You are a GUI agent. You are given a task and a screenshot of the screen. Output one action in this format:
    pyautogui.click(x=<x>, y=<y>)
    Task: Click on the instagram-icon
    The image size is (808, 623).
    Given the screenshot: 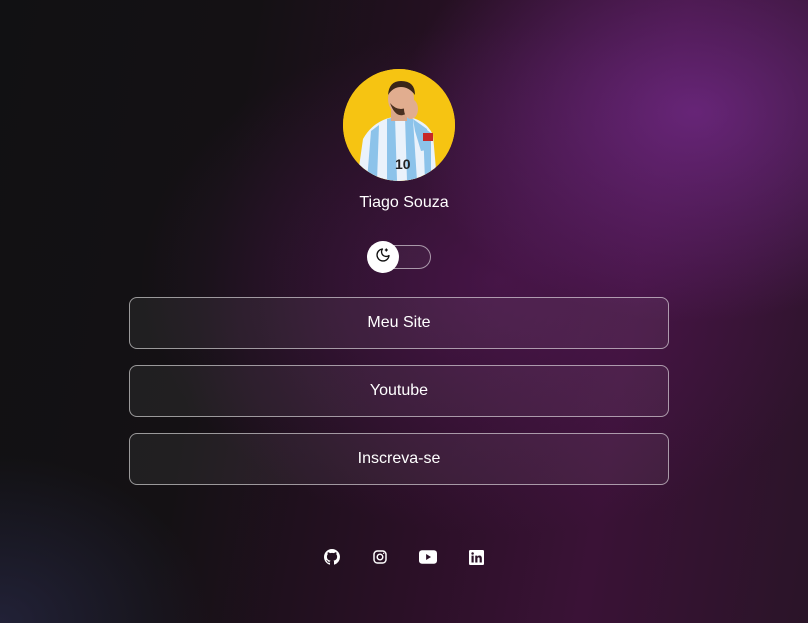 What is the action you would take?
    pyautogui.click(x=380, y=557)
    